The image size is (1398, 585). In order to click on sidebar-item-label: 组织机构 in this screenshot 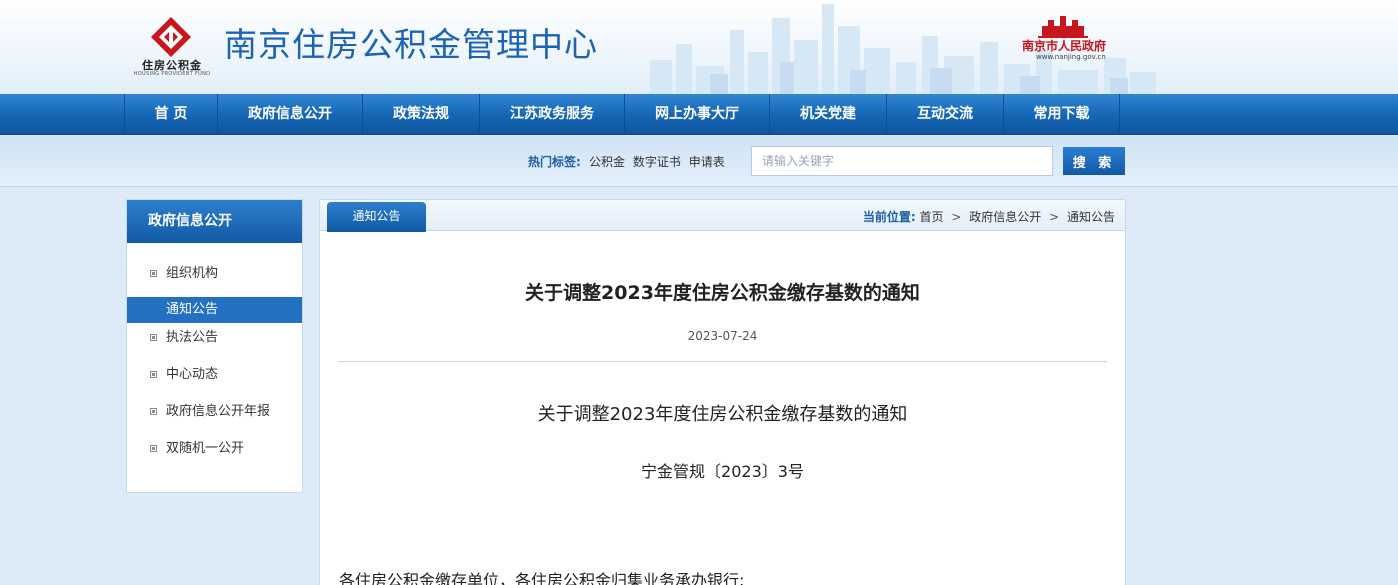, I will do `click(192, 273)`.